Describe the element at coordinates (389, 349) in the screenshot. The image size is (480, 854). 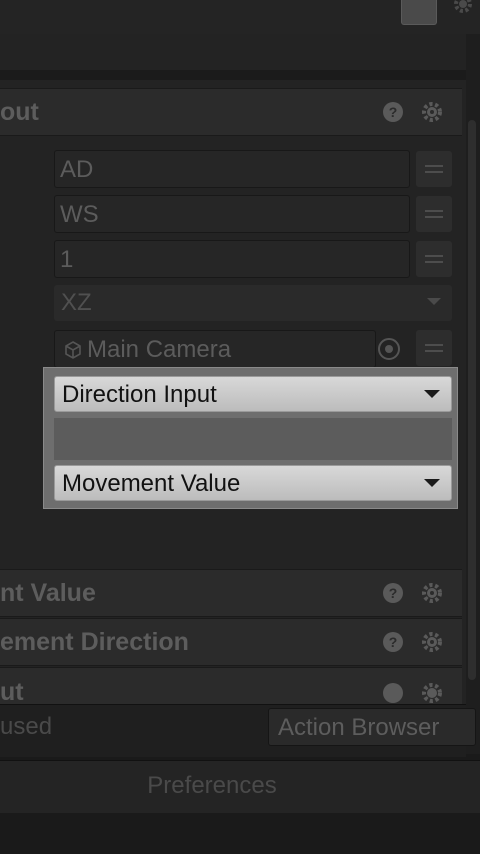
I see `target-picker-icon` at that location.